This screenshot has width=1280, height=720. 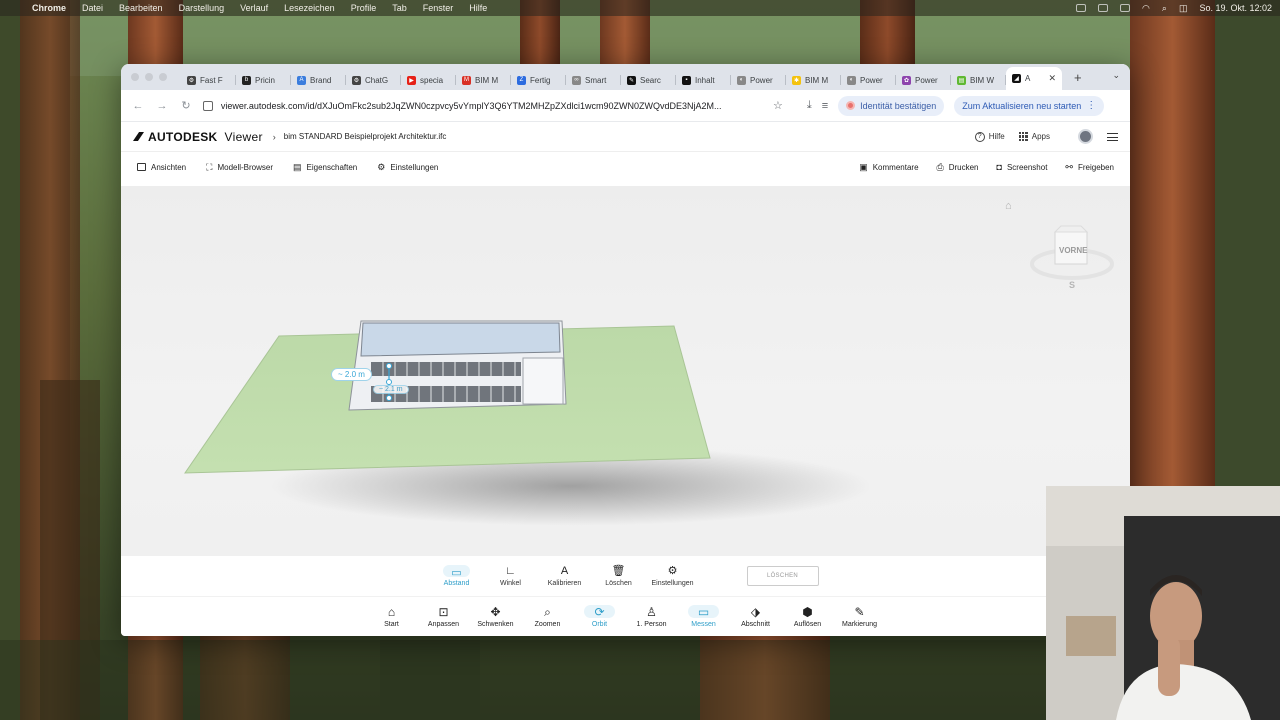 What do you see at coordinates (391, 389) in the screenshot?
I see `measure-label-2: ~ 2.1 m` at bounding box center [391, 389].